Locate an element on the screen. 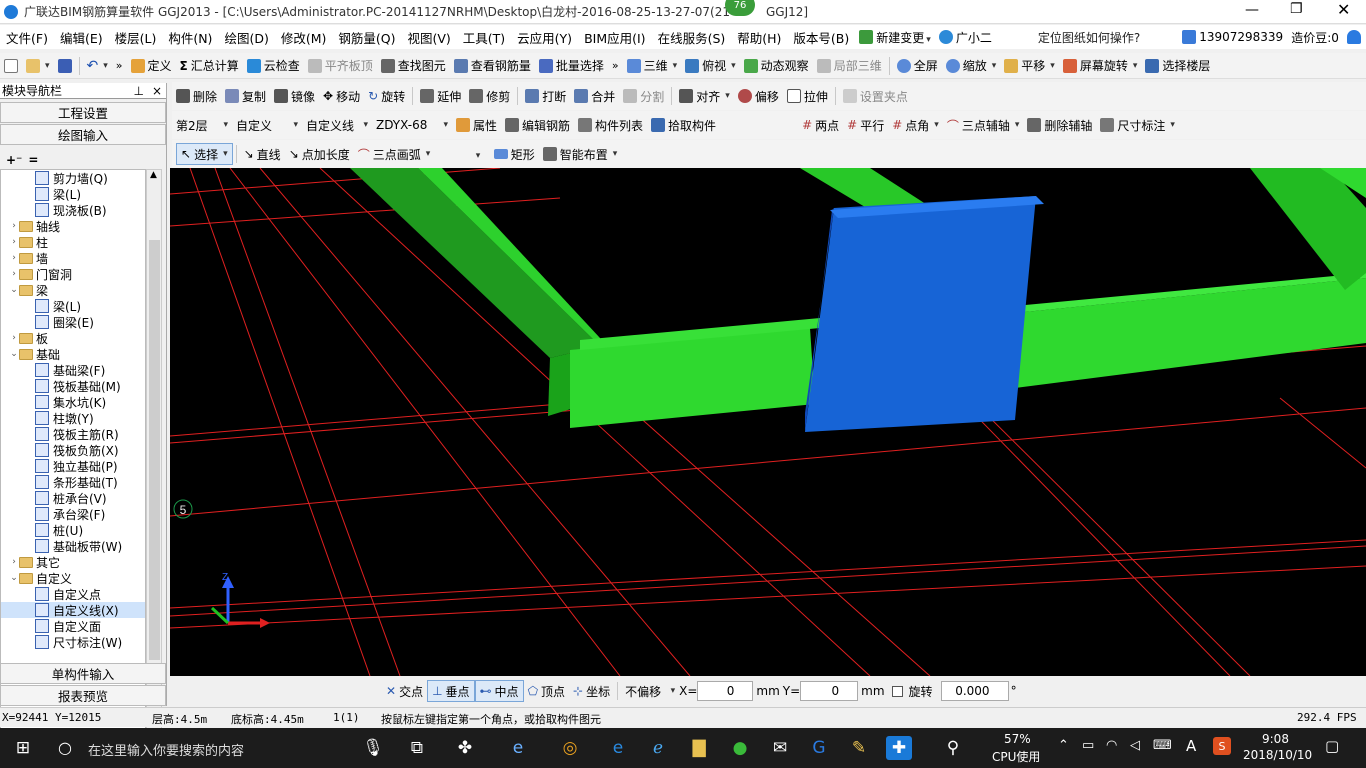  ie-browser-icon: e is located at coordinates (518, 748).